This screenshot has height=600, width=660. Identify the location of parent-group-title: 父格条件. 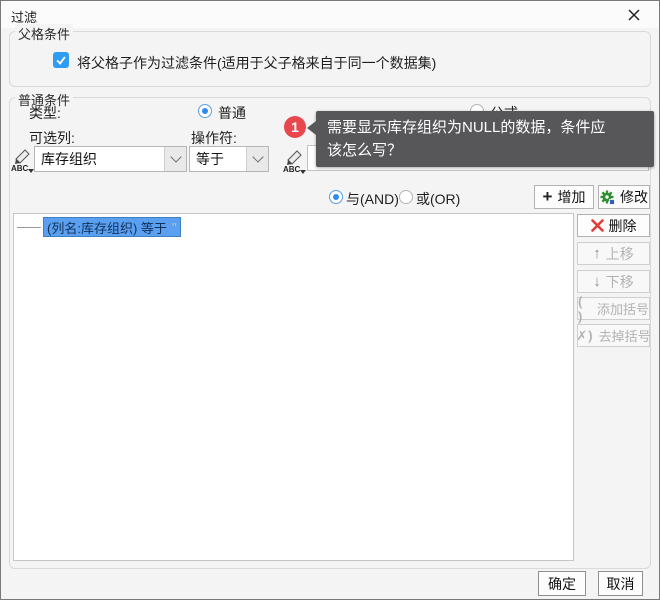
(44, 33).